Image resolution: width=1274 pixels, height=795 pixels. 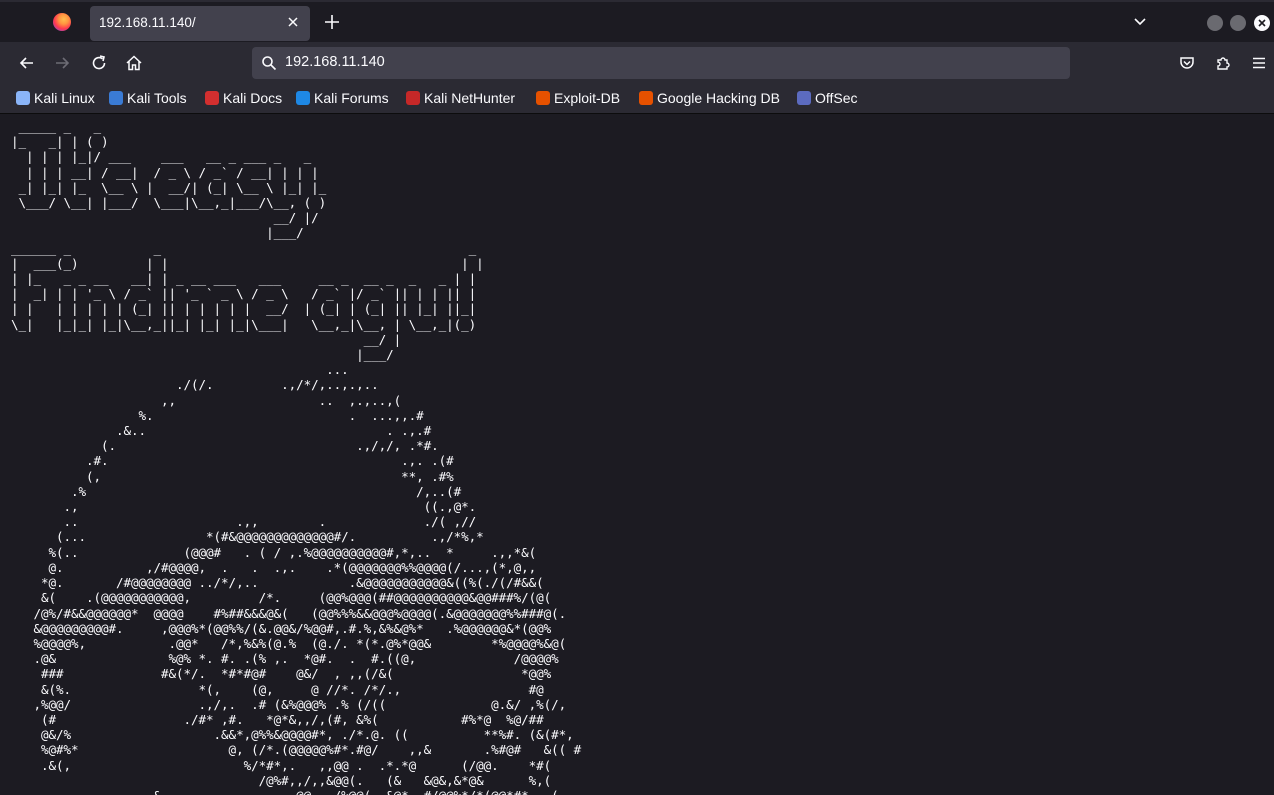 What do you see at coordinates (303, 98) in the screenshot?
I see `kali-forums-icon` at bounding box center [303, 98].